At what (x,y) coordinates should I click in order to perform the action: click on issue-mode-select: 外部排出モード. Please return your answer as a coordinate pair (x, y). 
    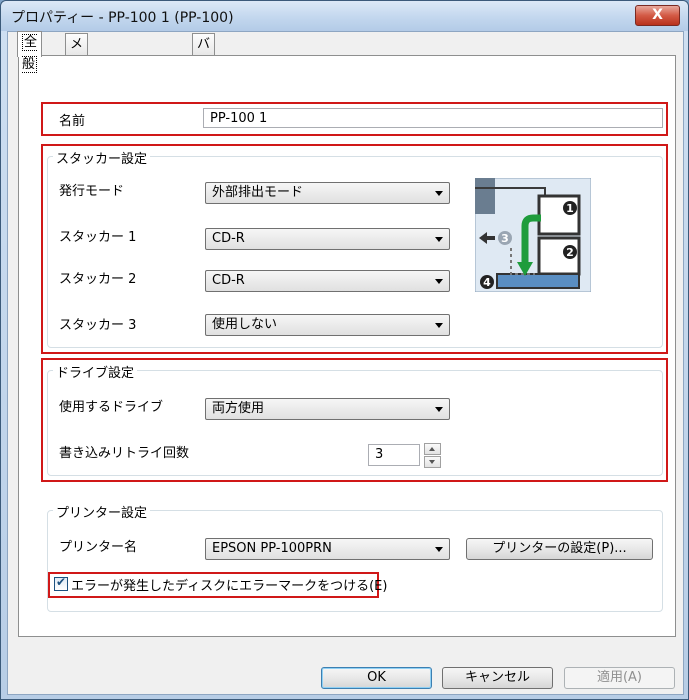
    Looking at the image, I should click on (327, 193).